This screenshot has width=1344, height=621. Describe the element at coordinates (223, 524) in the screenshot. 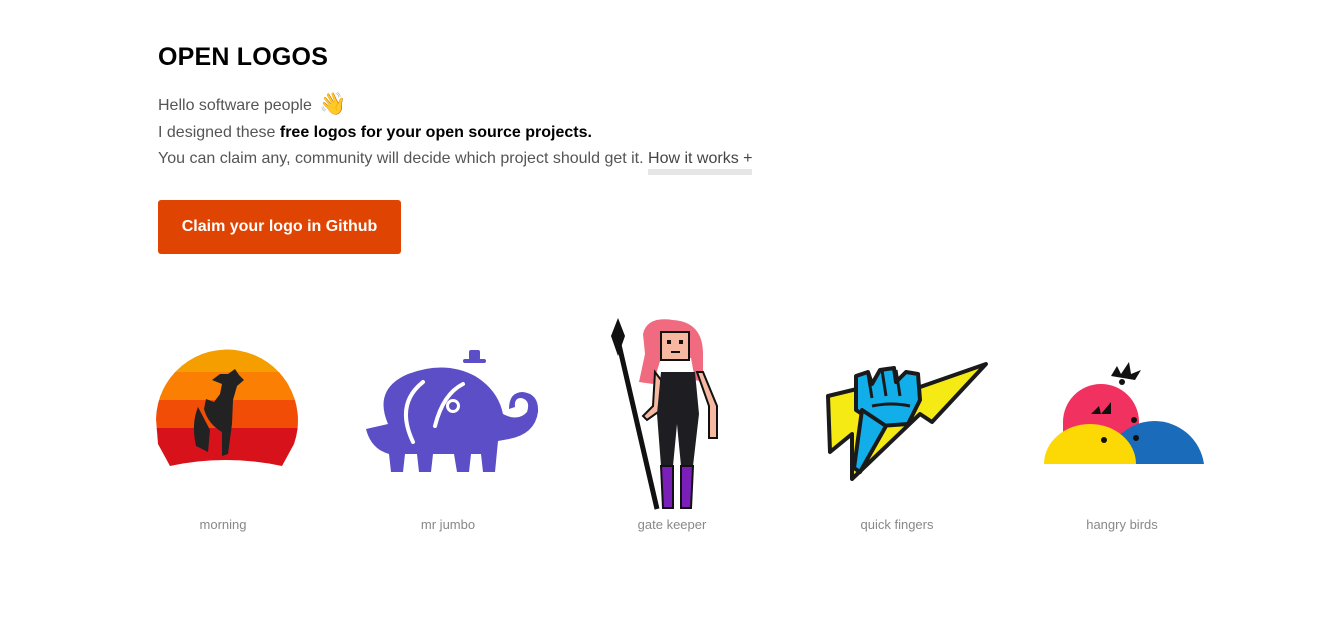

I see `logo-caption: morning` at that location.